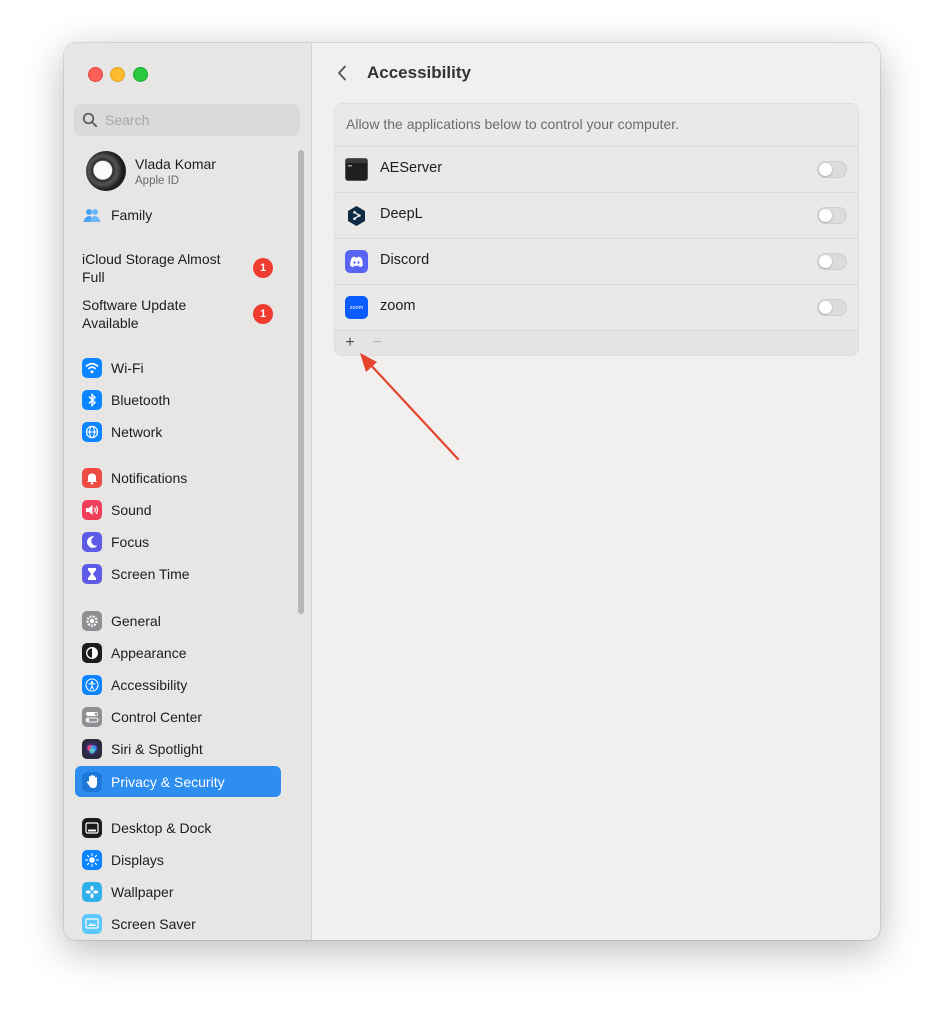  What do you see at coordinates (92, 860) in the screenshot?
I see `sun-icon` at bounding box center [92, 860].